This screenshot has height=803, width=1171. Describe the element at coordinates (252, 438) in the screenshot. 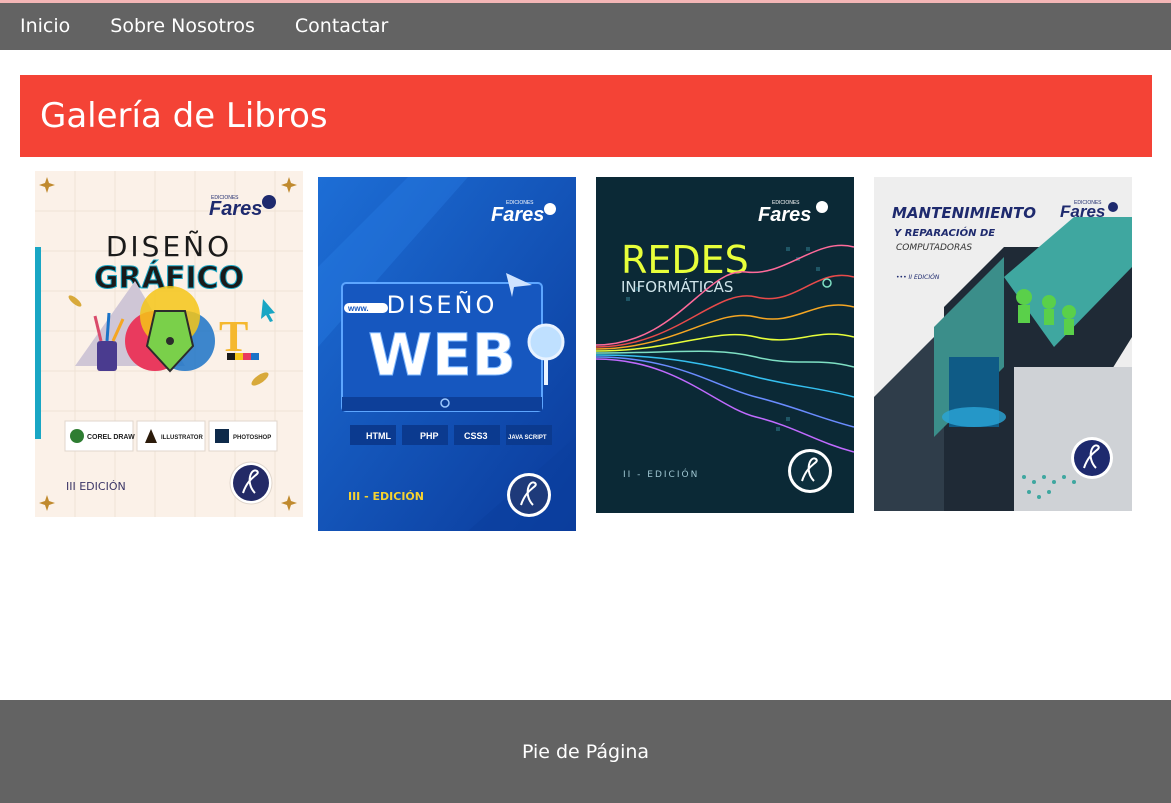

I see `app-label-photoshop: PHOTOSHOP` at that location.